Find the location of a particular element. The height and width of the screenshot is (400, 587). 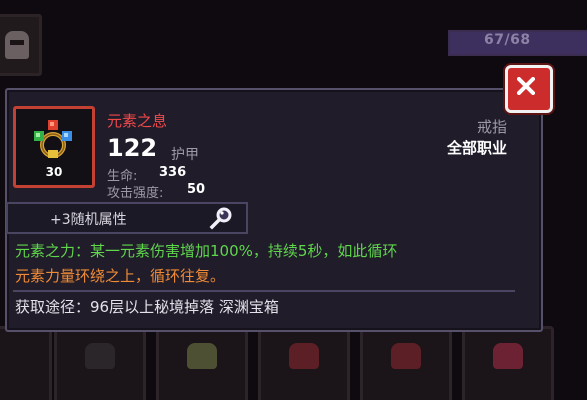

random-attributes-label: +3随机属性 is located at coordinates (88, 220).